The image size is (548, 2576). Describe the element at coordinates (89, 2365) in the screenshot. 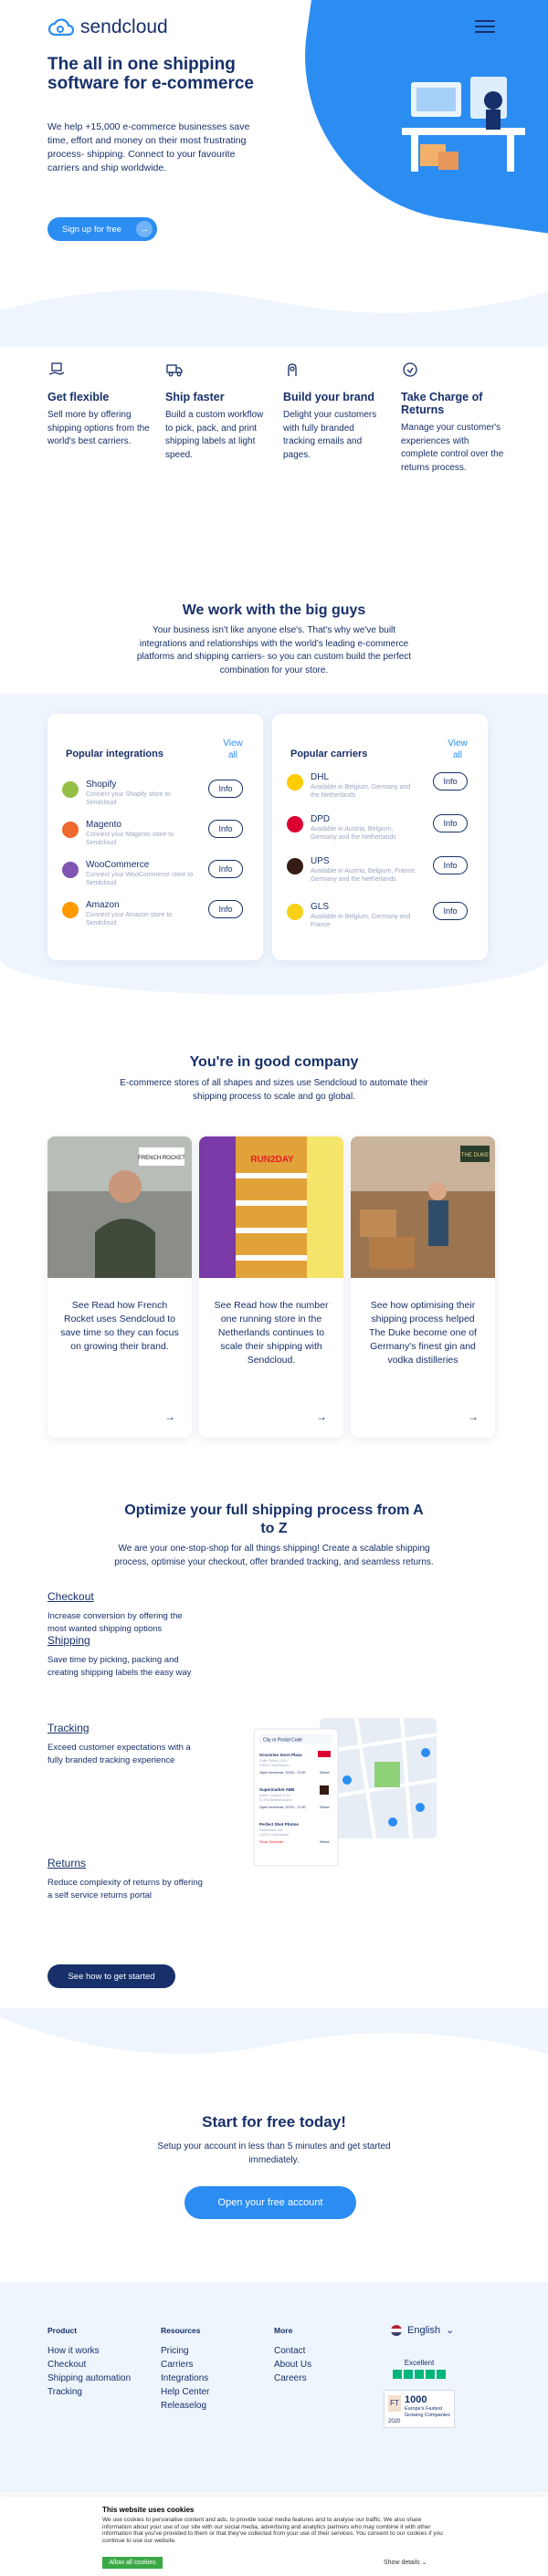

I see `footer-link: Checkout` at that location.